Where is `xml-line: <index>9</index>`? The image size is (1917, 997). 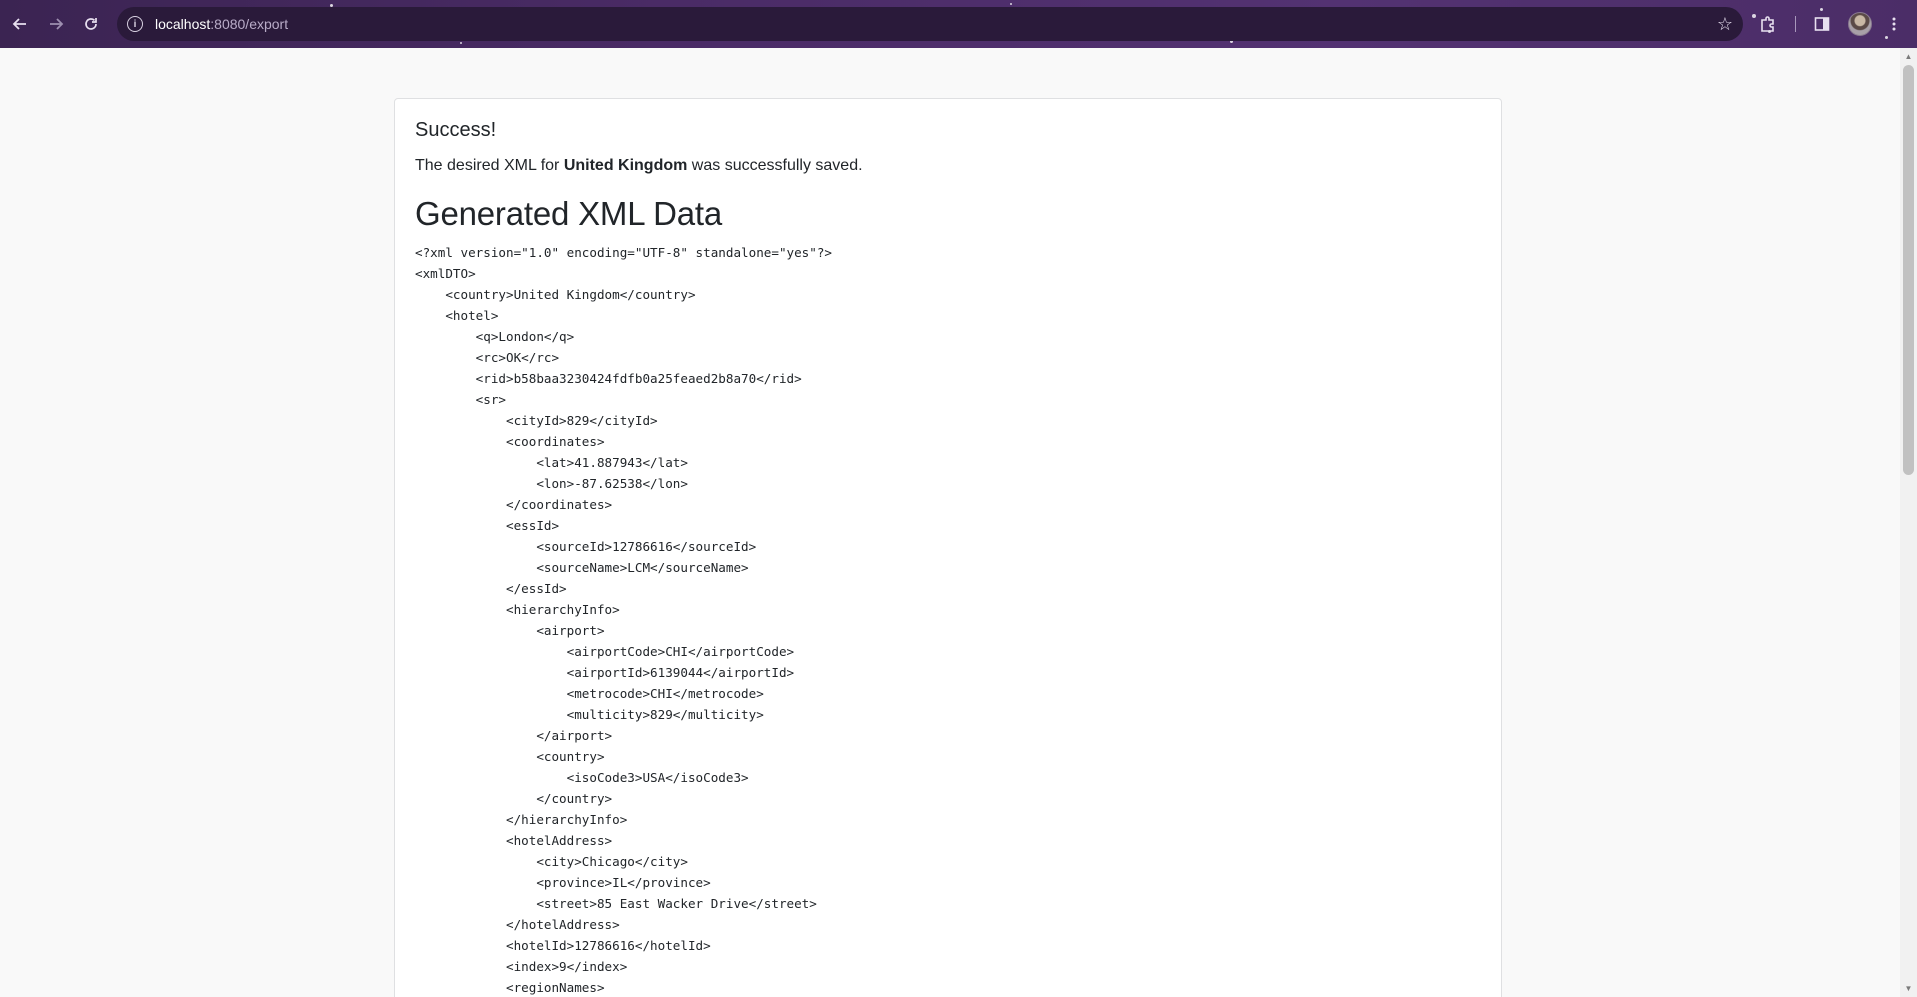 xml-line: <index>9</index> is located at coordinates (521, 966).